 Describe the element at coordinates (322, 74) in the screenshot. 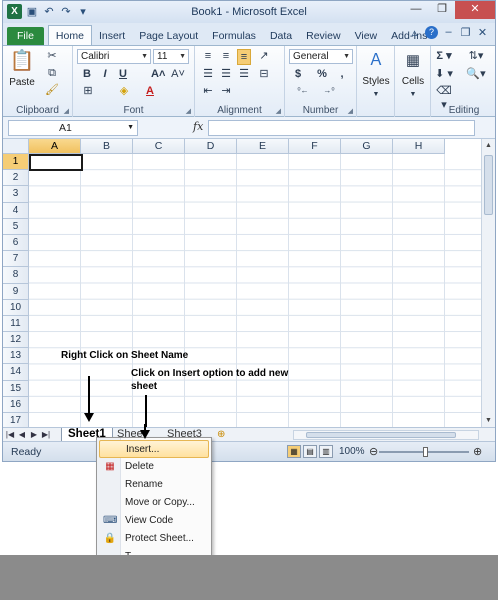

I see `percent-button: %` at that location.